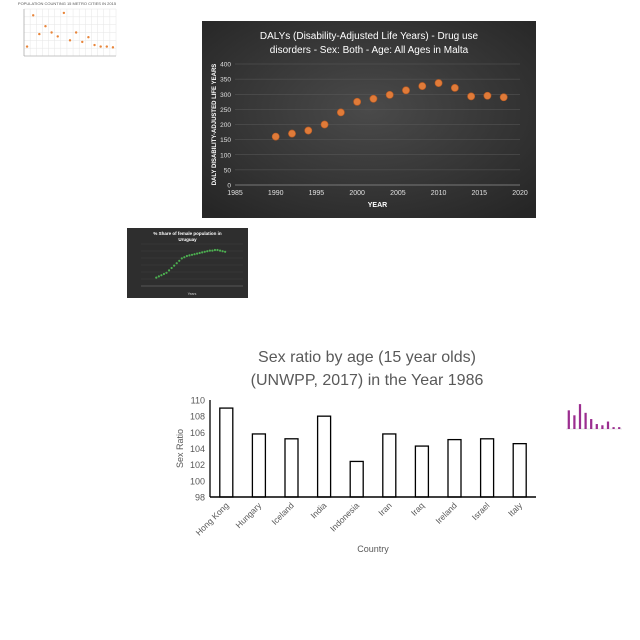 This screenshot has height=640, width=640. Describe the element at coordinates (446, 513) in the screenshot. I see `sexratio-x-tick-label: Ireland` at that location.